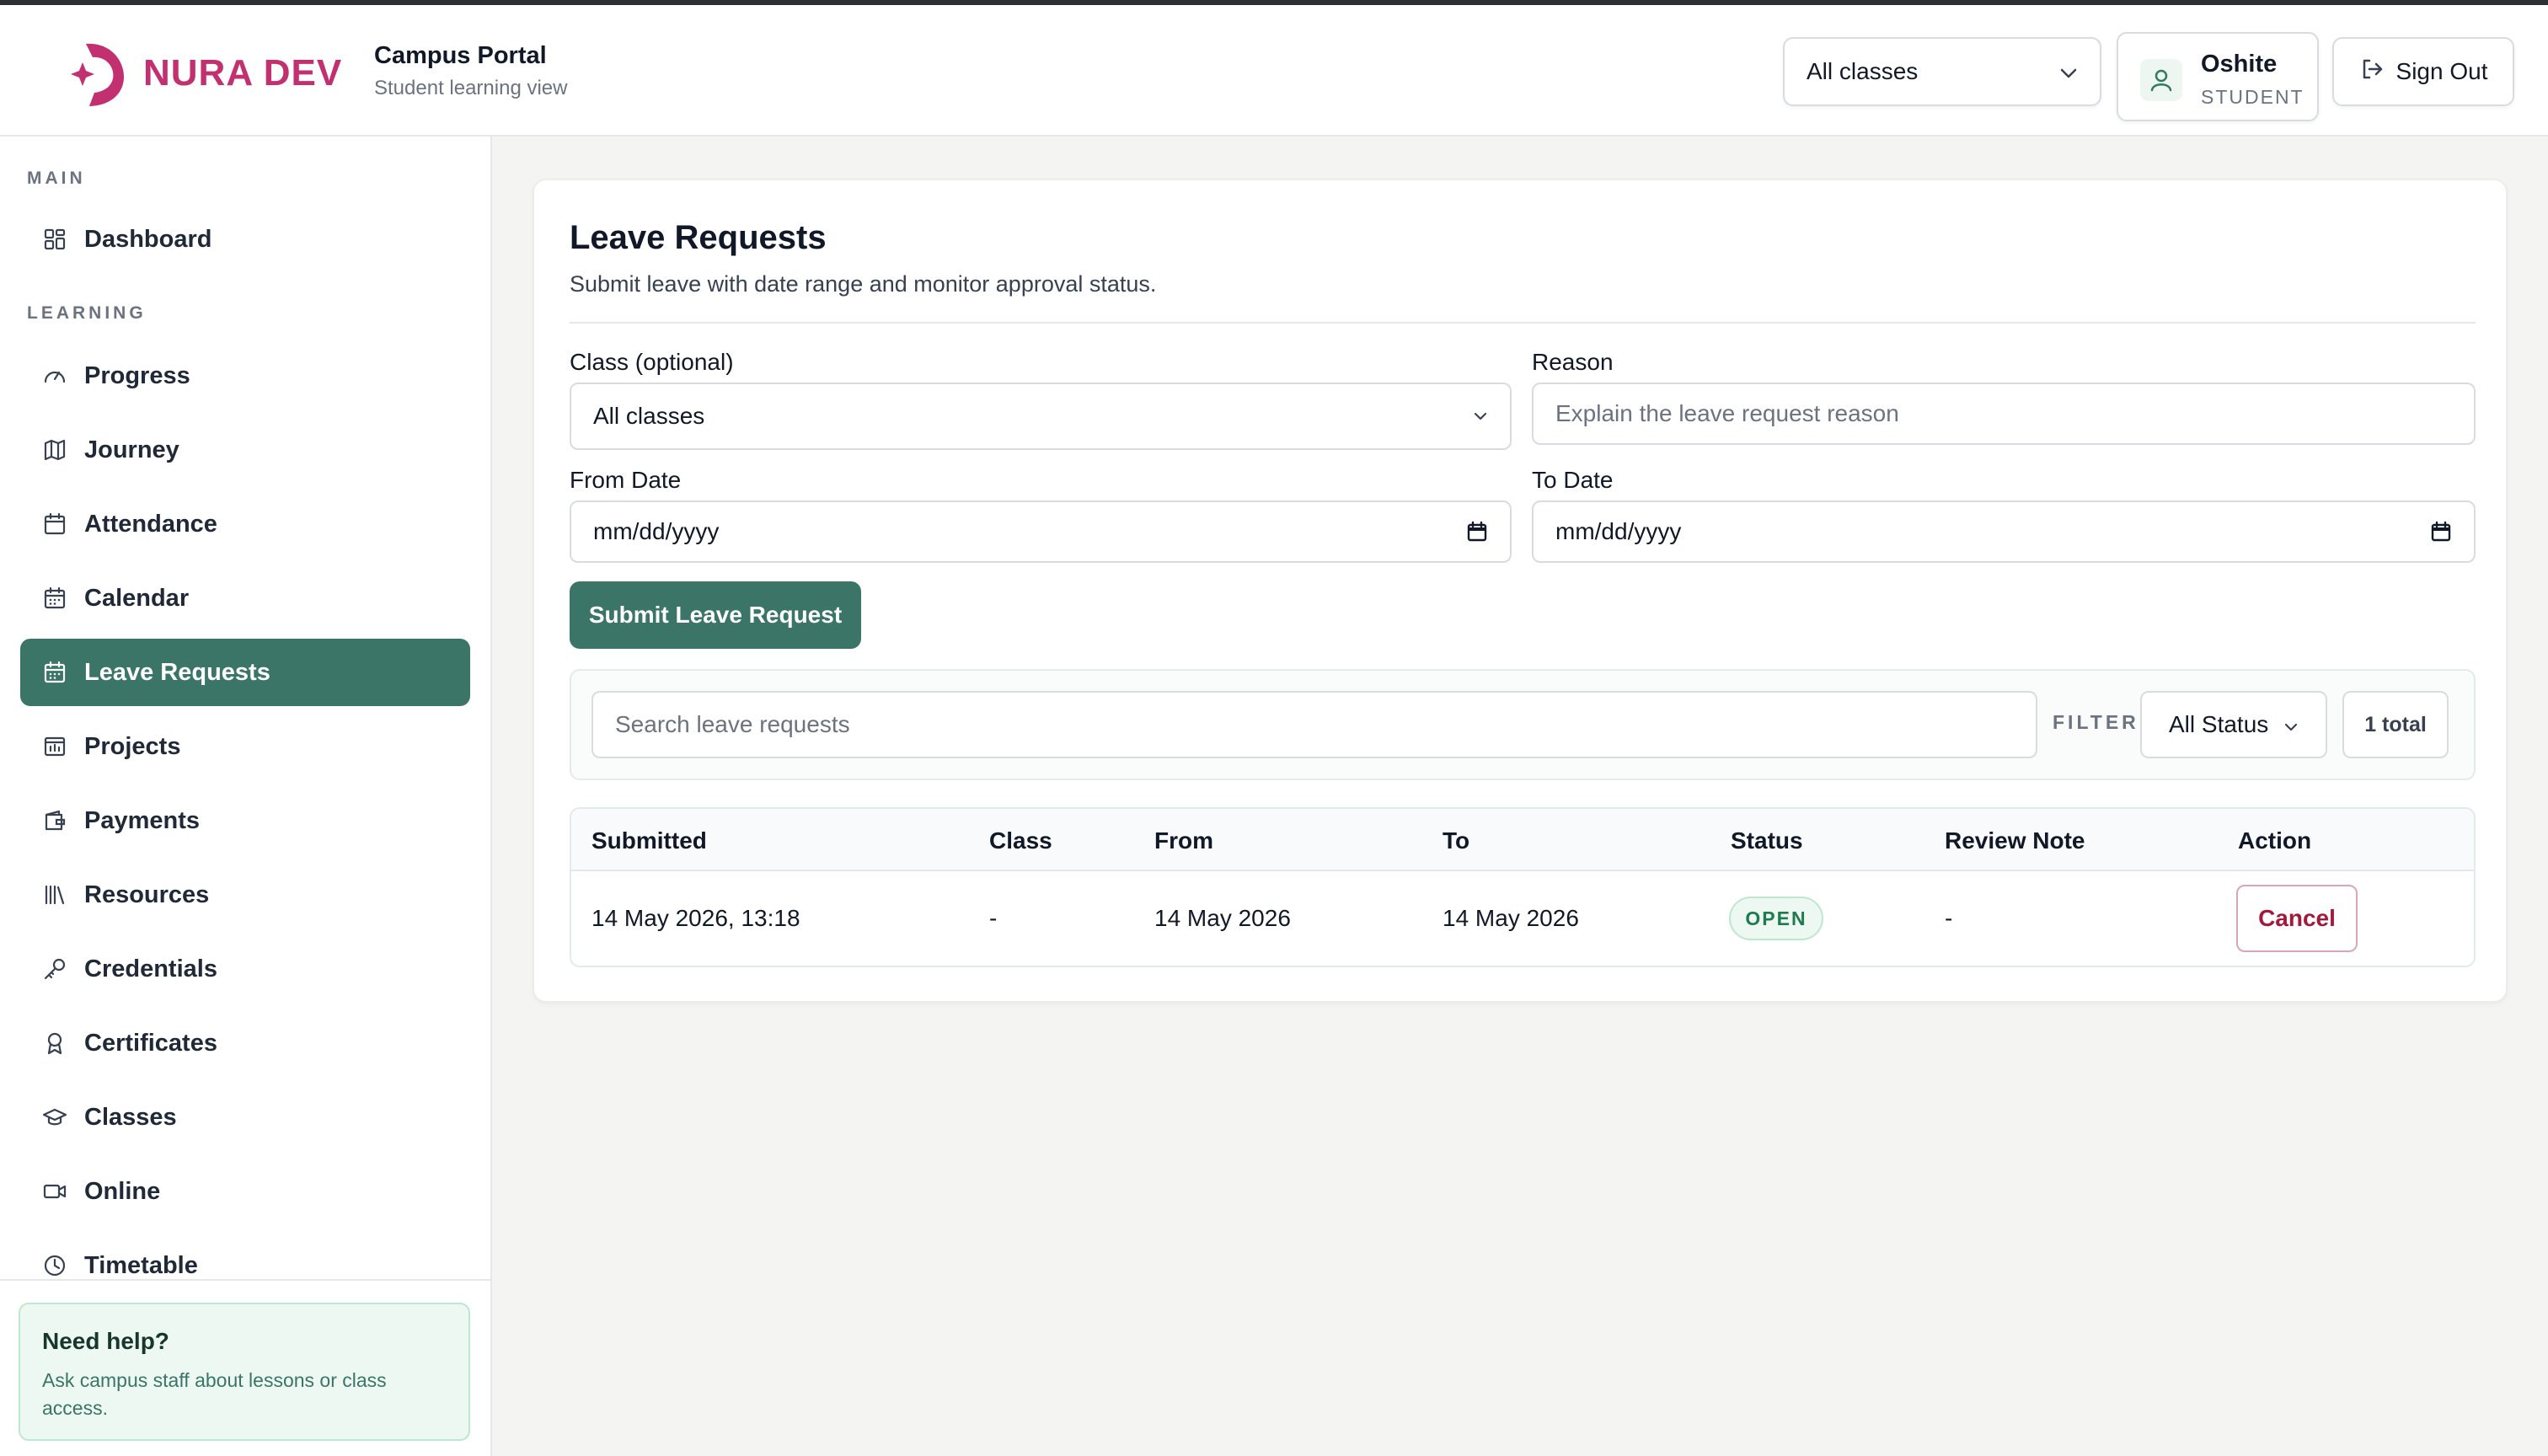 The height and width of the screenshot is (1456, 2548). I want to click on sidebar-divider, so click(245, 1280).